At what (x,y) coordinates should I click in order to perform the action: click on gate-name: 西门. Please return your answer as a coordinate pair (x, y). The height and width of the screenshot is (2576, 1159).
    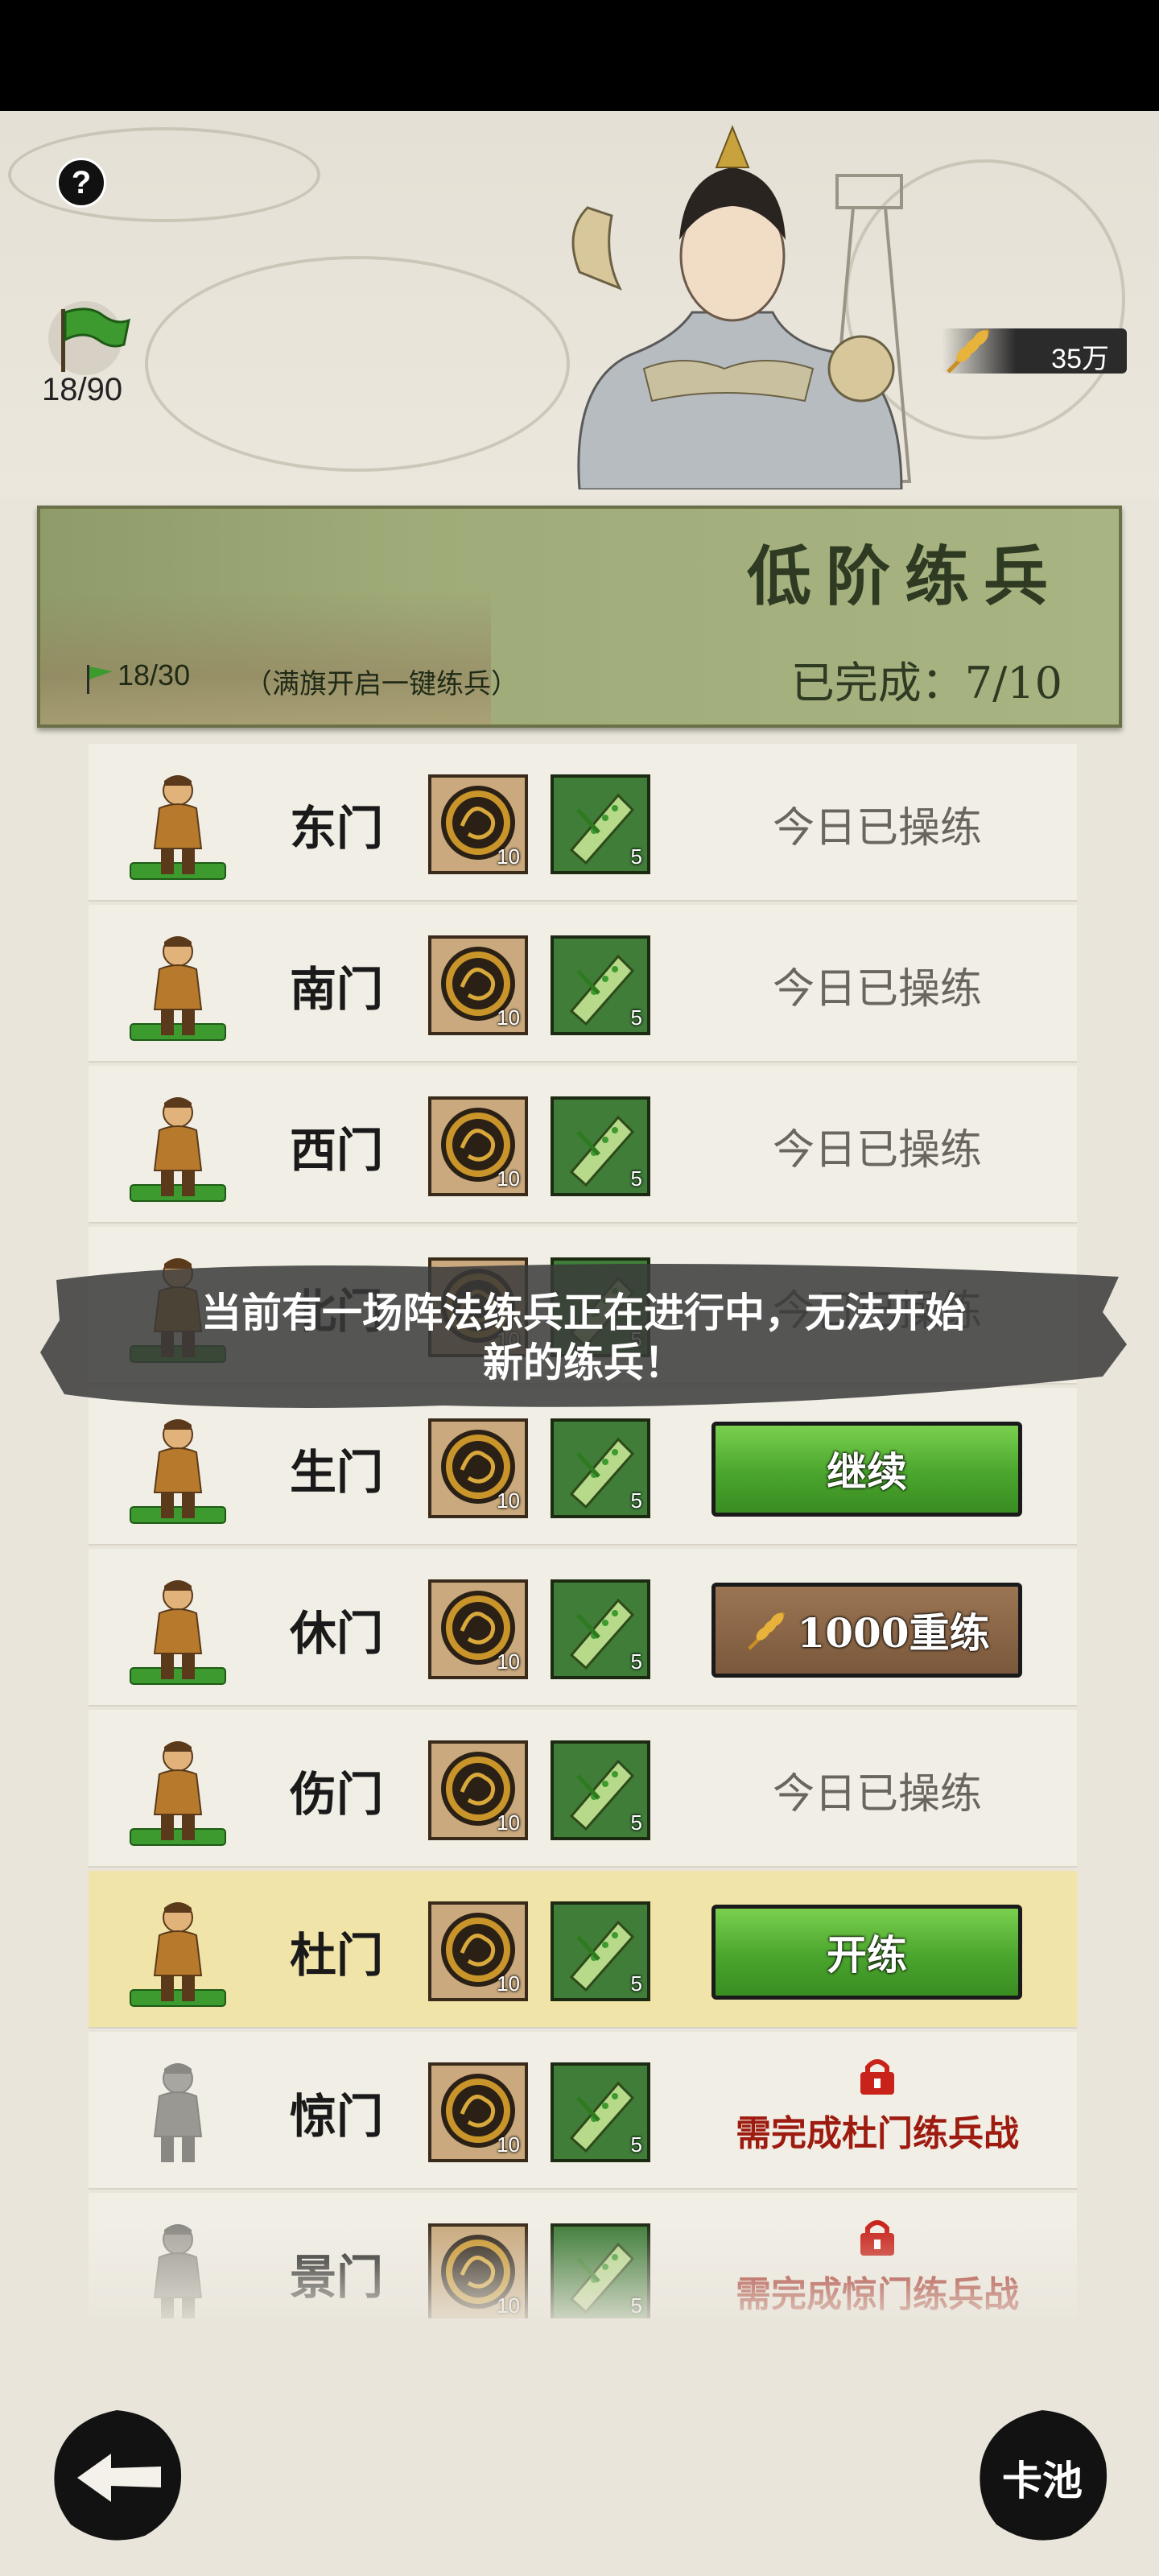
    Looking at the image, I should click on (337, 1150).